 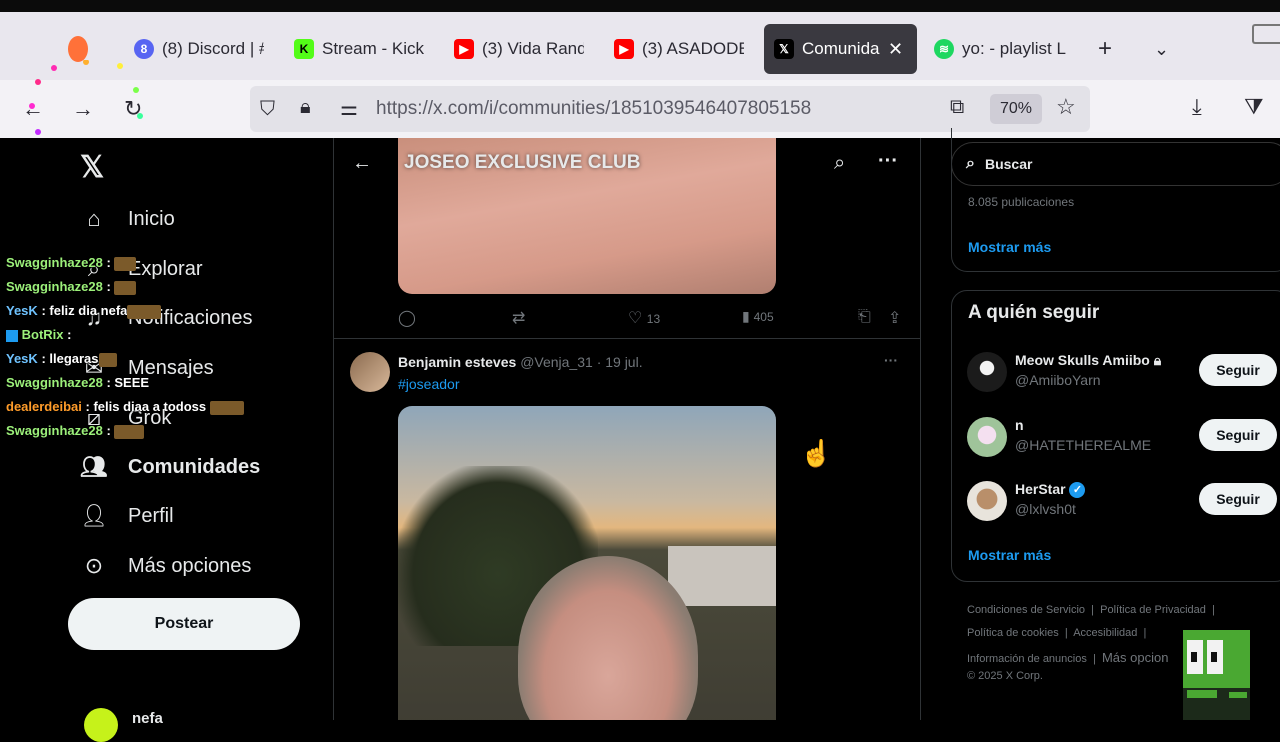 What do you see at coordinates (644, 318) in the screenshot?
I see `like-button: ♡ 13` at bounding box center [644, 318].